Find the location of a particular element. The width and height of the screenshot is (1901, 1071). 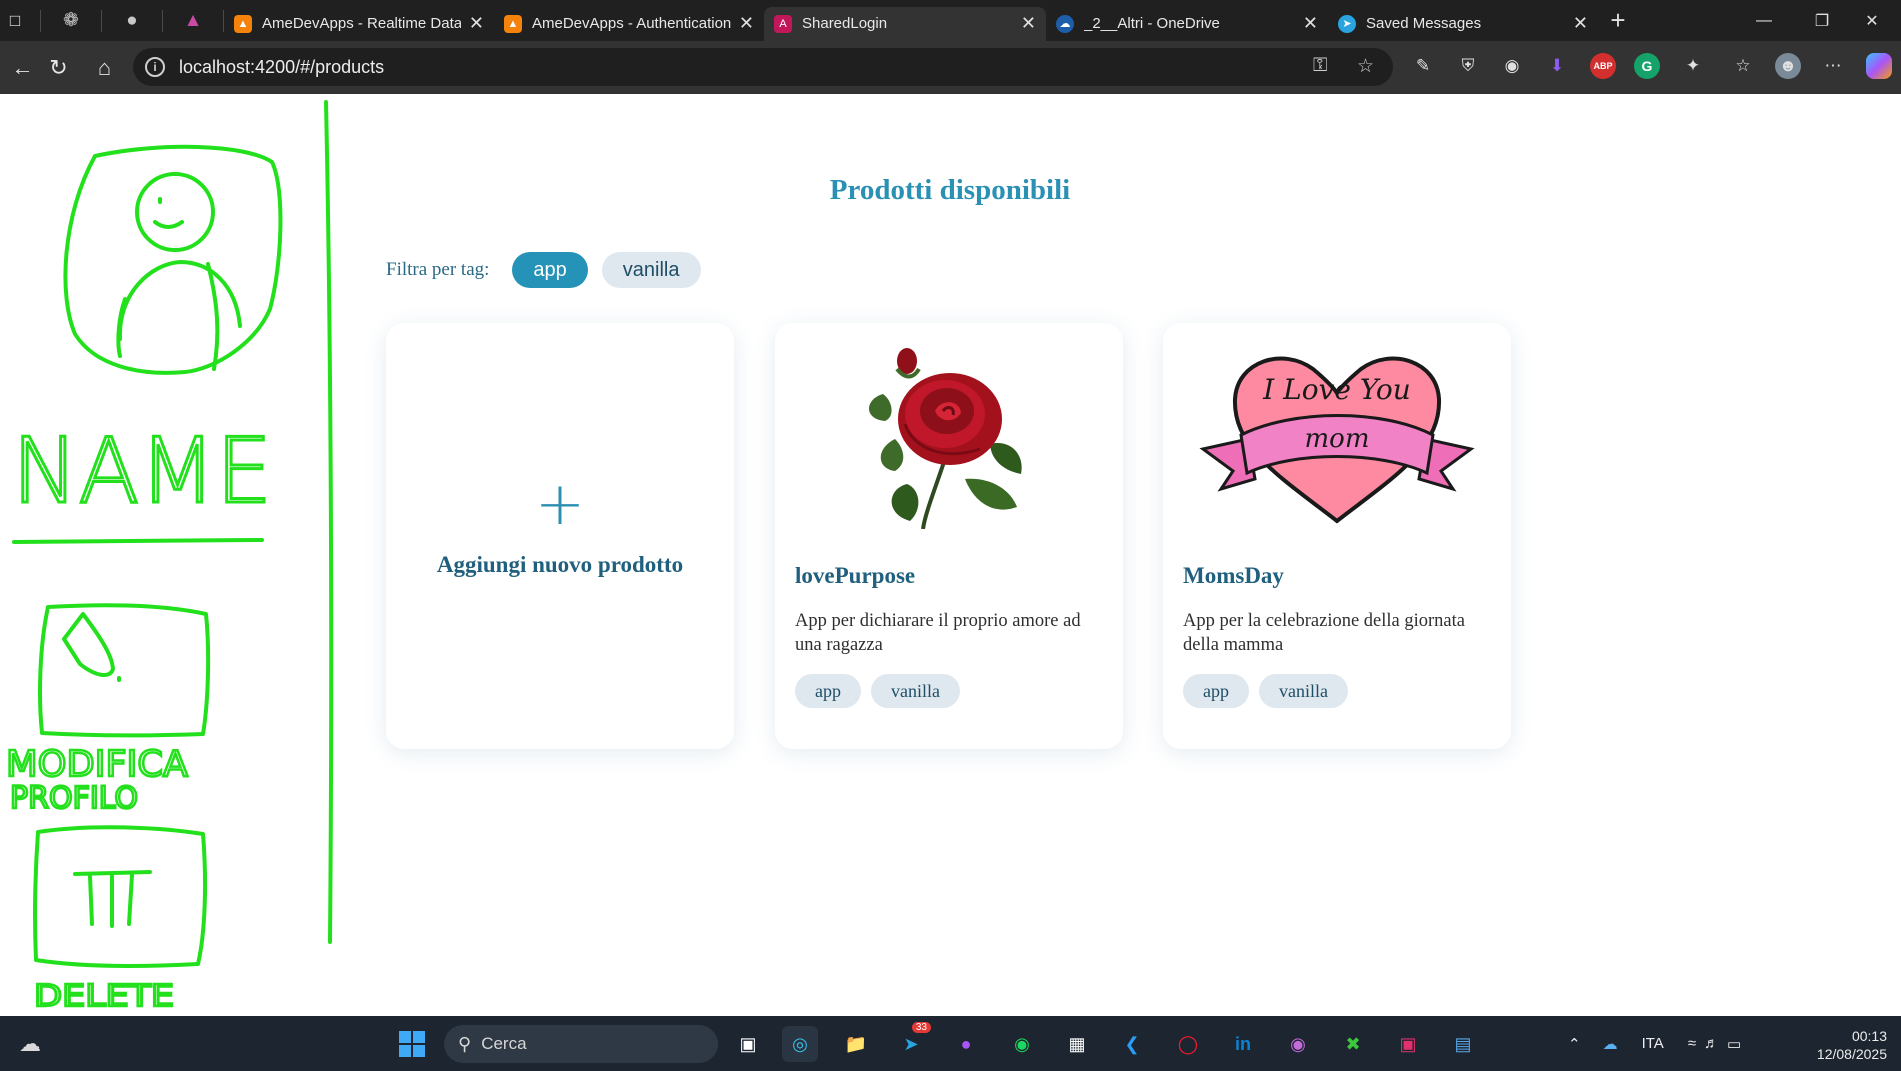

instagram-icon: ▣ is located at coordinates (1408, 1044).